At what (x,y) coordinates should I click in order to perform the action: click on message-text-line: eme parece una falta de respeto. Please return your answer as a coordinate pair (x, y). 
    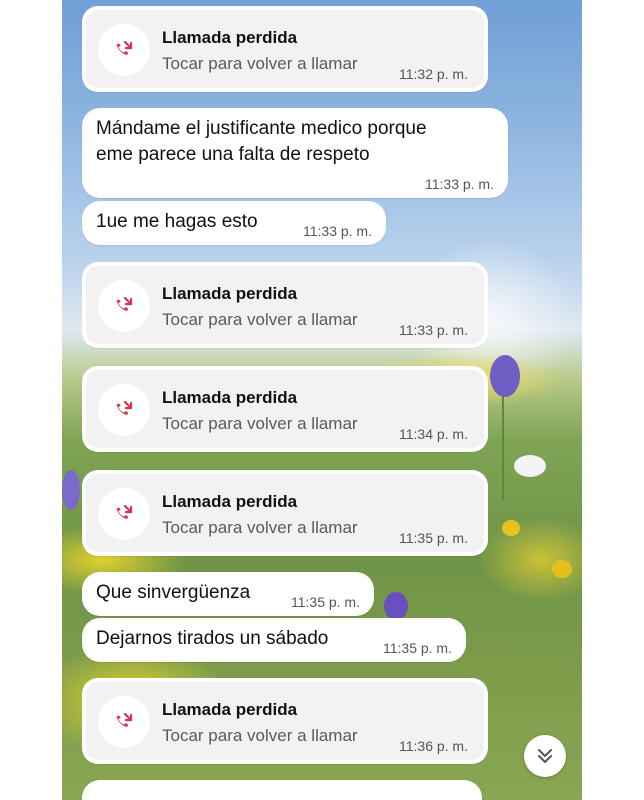
    Looking at the image, I should click on (233, 154).